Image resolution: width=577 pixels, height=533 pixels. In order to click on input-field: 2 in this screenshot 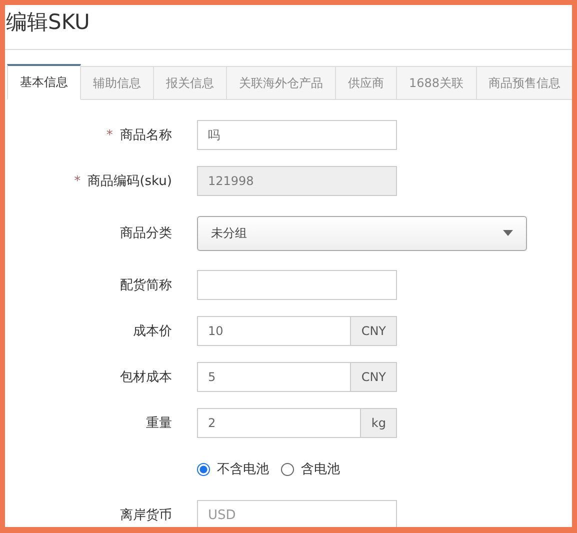, I will do `click(279, 423)`.